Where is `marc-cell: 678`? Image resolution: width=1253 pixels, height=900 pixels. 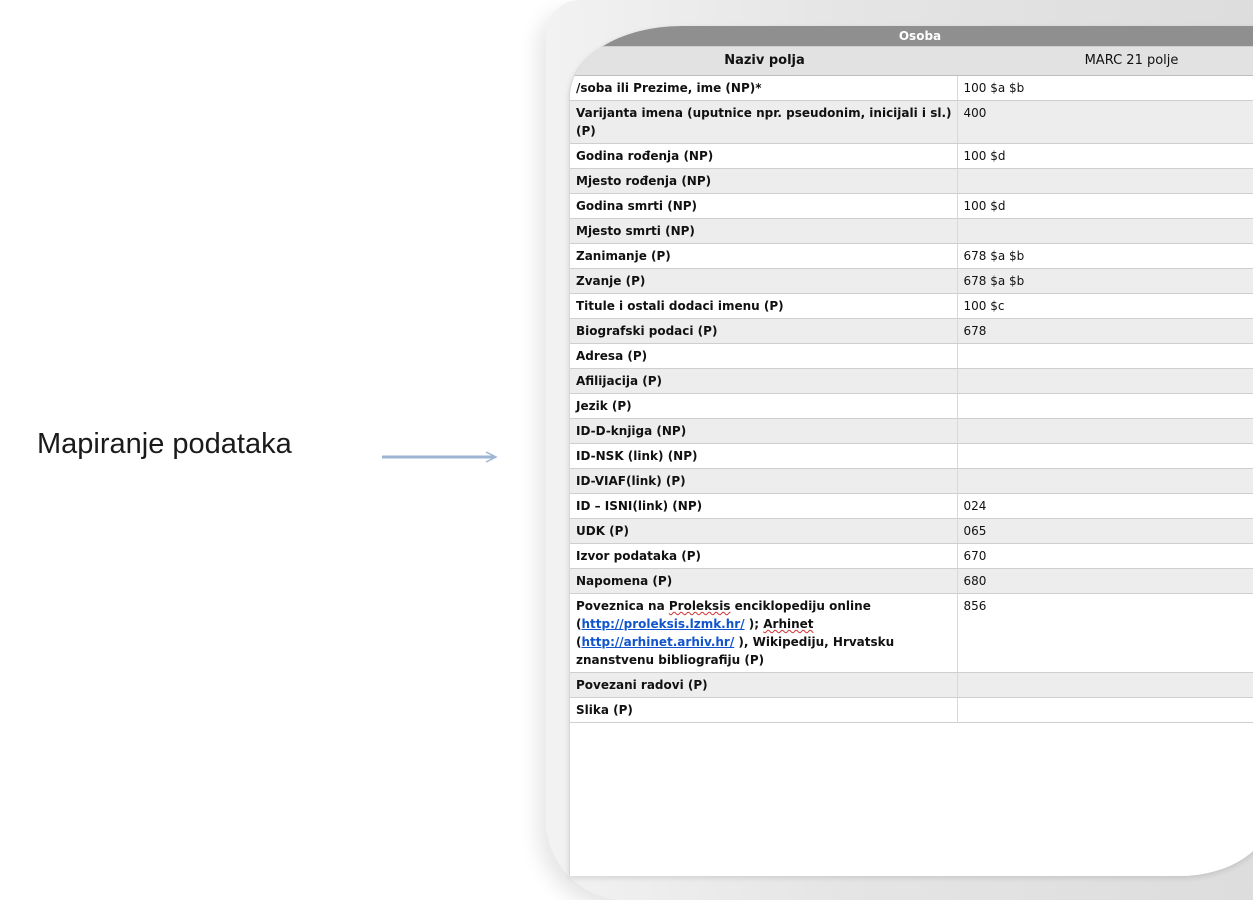 marc-cell: 678 is located at coordinates (1105, 331).